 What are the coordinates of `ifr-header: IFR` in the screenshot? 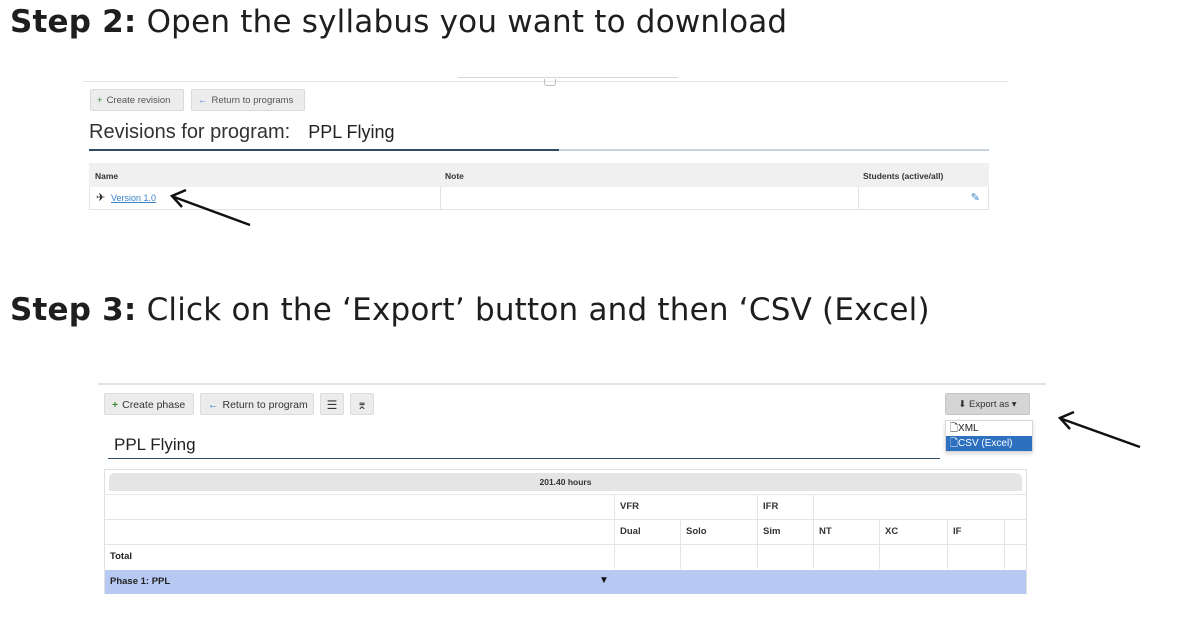 It's located at (785, 507).